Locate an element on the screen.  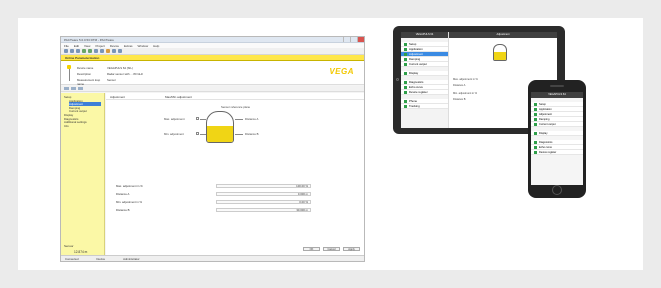
min-adjustment-input: 0.00 % is located at coordinates (263, 201).